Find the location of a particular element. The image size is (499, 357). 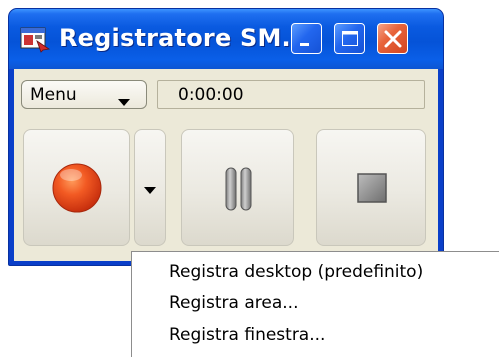

minimize-button is located at coordinates (306, 38).